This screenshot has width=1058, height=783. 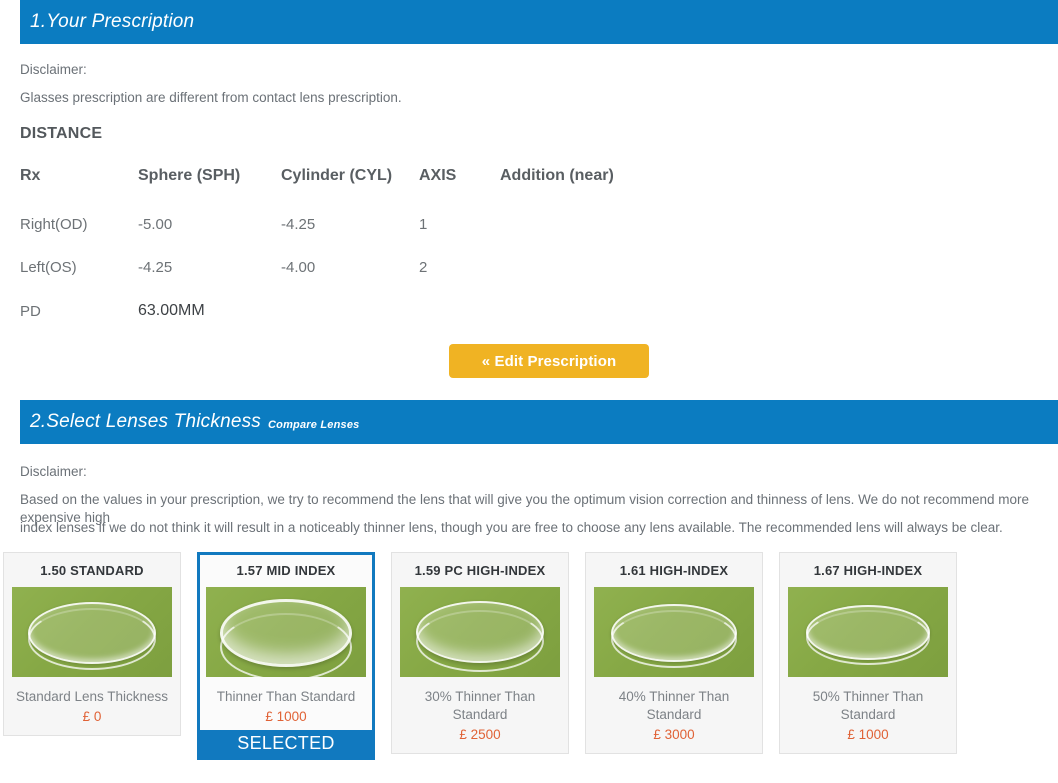 What do you see at coordinates (313, 425) in the screenshot?
I see `compare-lenses-link: Compare Lenses` at bounding box center [313, 425].